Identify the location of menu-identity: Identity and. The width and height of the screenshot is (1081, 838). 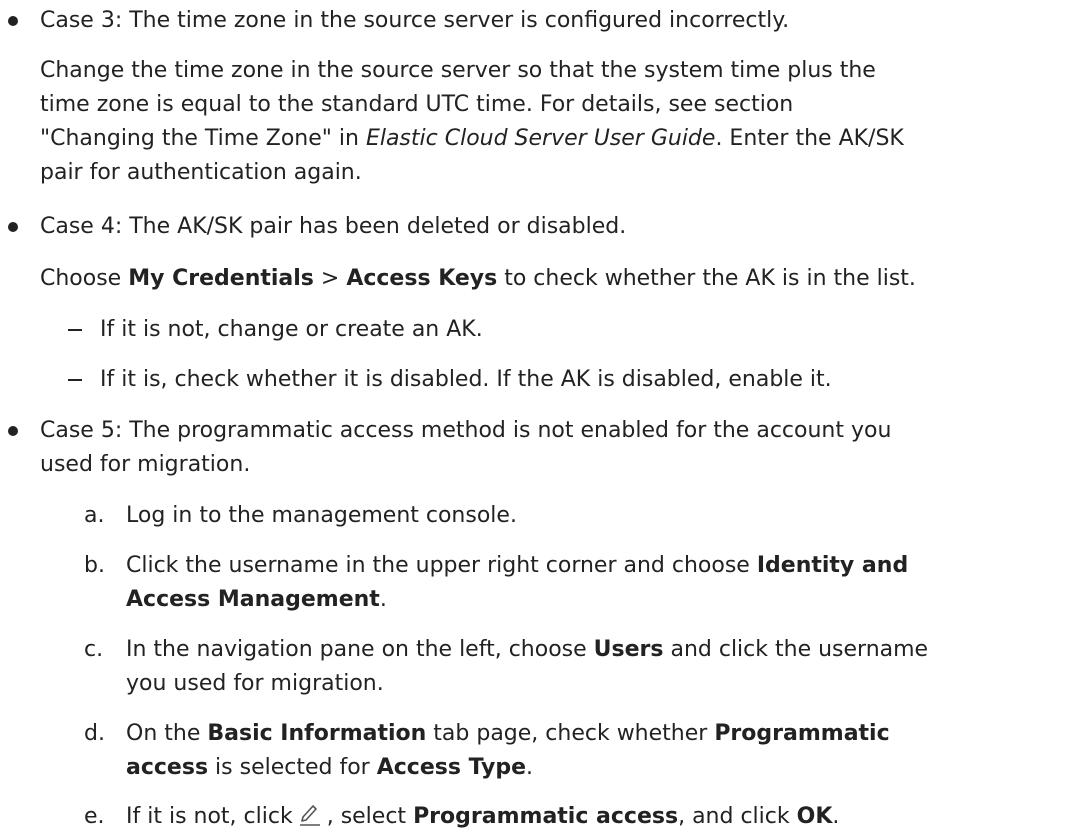
(832, 565).